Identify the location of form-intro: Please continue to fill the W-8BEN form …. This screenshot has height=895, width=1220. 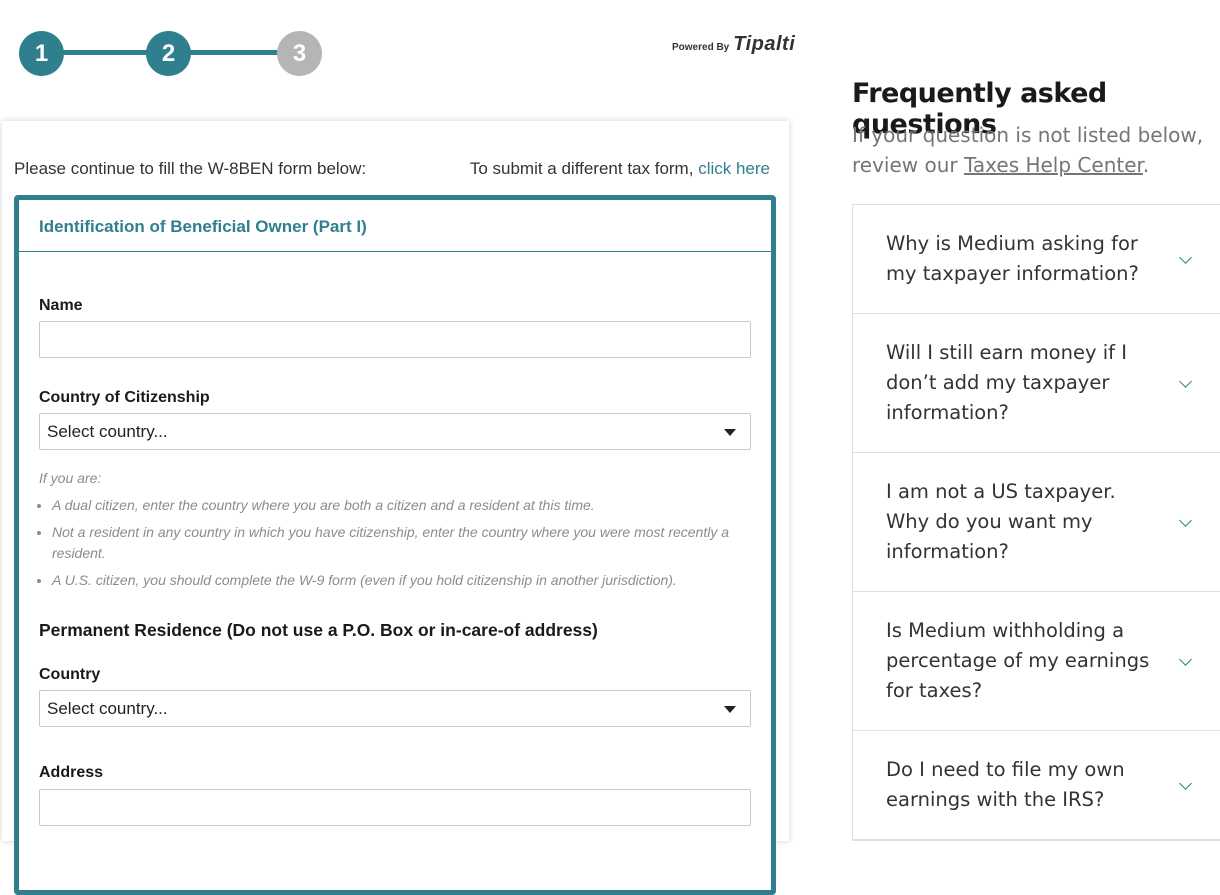
(190, 168).